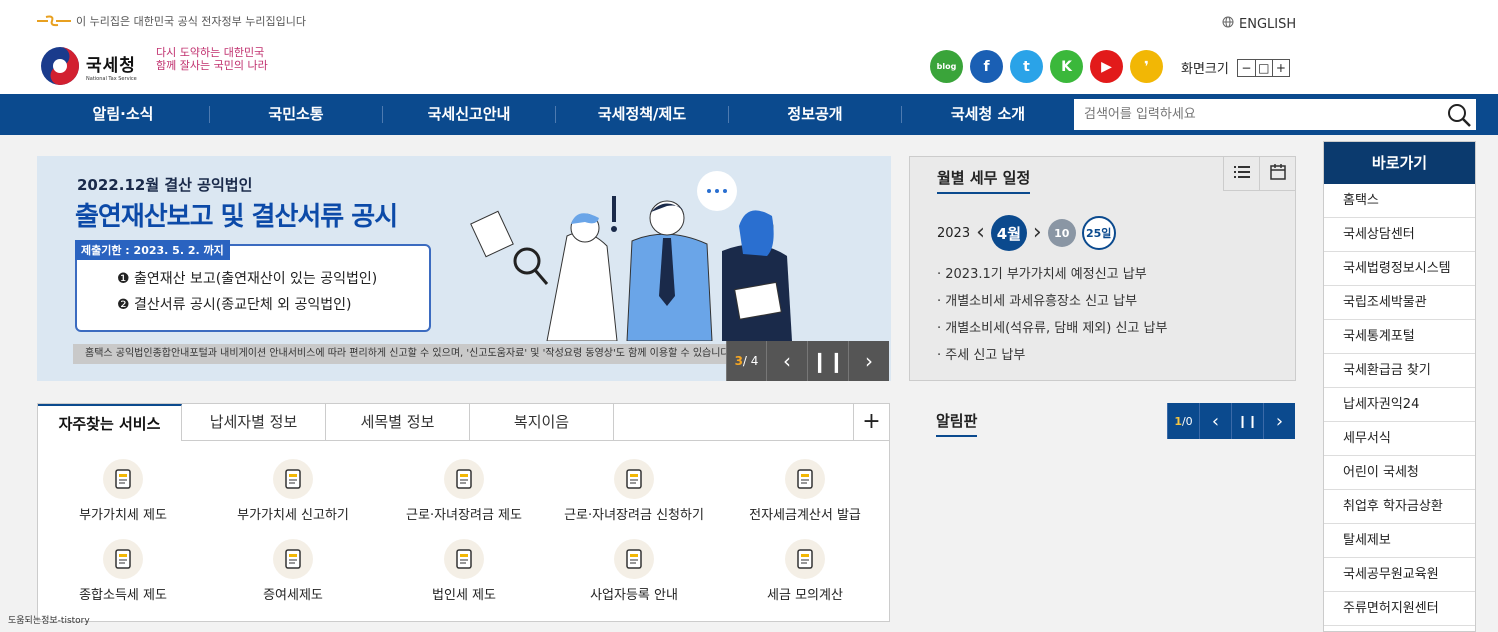 This screenshot has width=1498, height=632. What do you see at coordinates (49, 621) in the screenshot?
I see `watermark: 도움되는정보-tistory` at bounding box center [49, 621].